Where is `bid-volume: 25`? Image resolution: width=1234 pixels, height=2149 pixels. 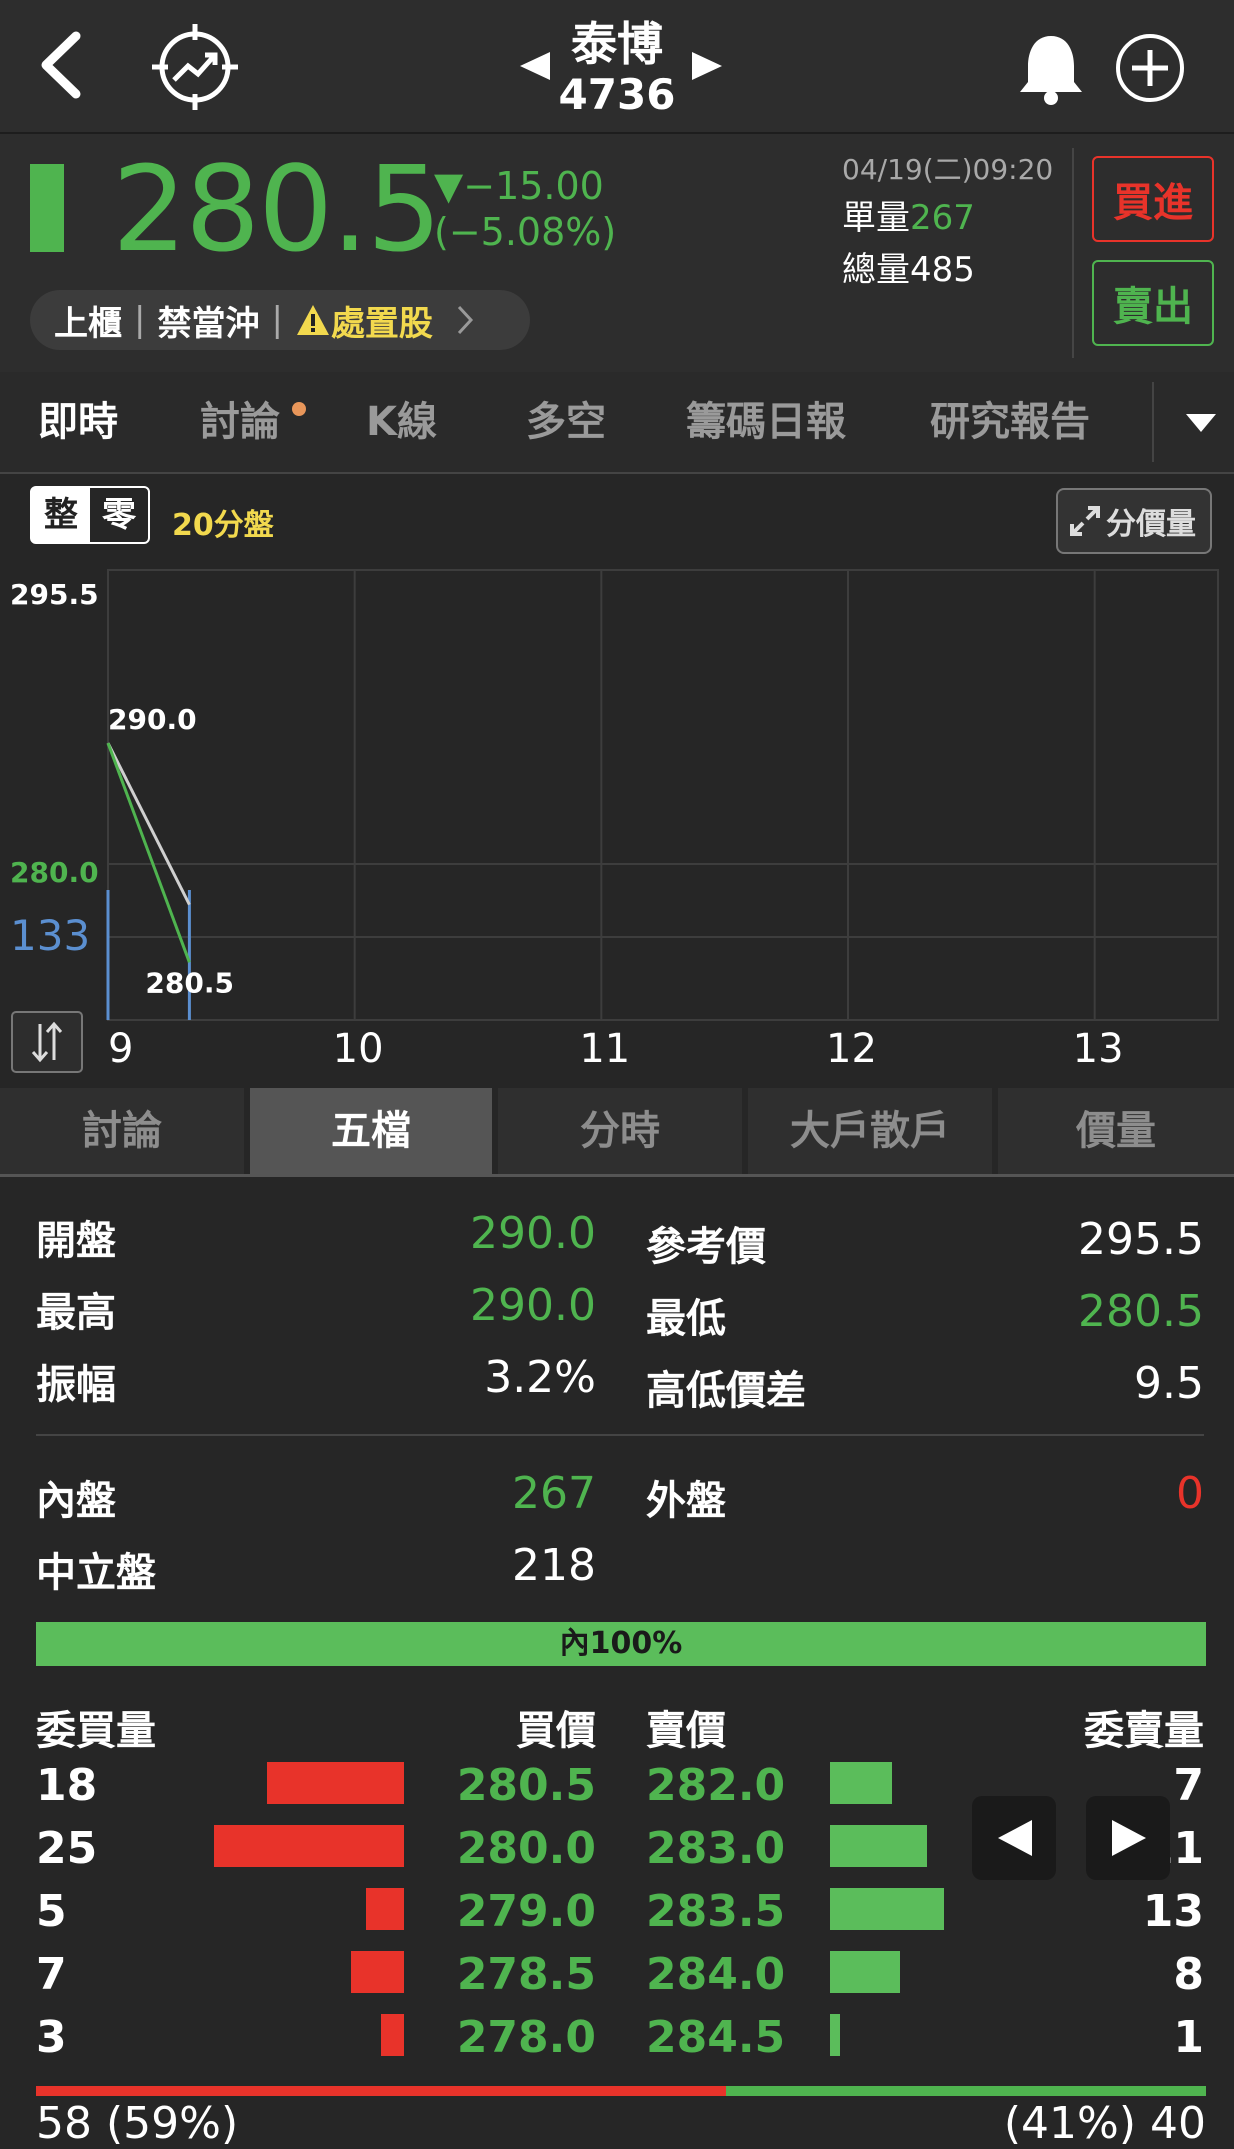
bid-volume: 25 is located at coordinates (67, 1848).